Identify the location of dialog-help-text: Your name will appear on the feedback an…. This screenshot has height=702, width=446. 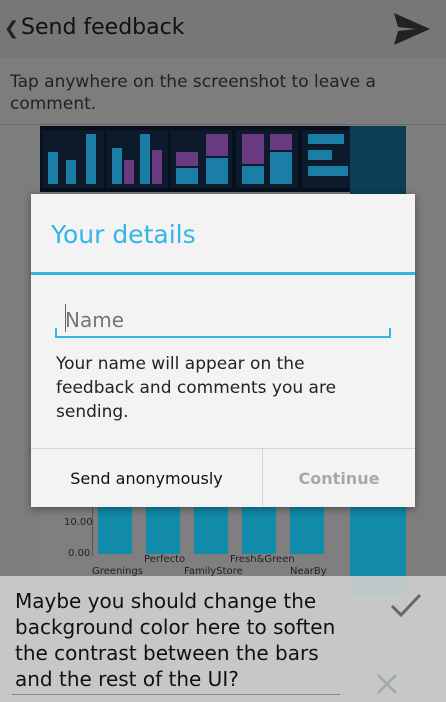
(196, 388).